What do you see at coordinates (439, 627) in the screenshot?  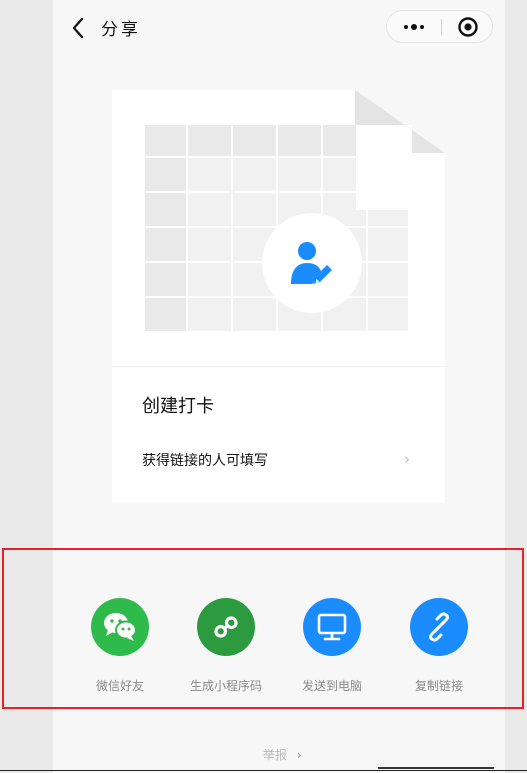 I see `link-icon` at bounding box center [439, 627].